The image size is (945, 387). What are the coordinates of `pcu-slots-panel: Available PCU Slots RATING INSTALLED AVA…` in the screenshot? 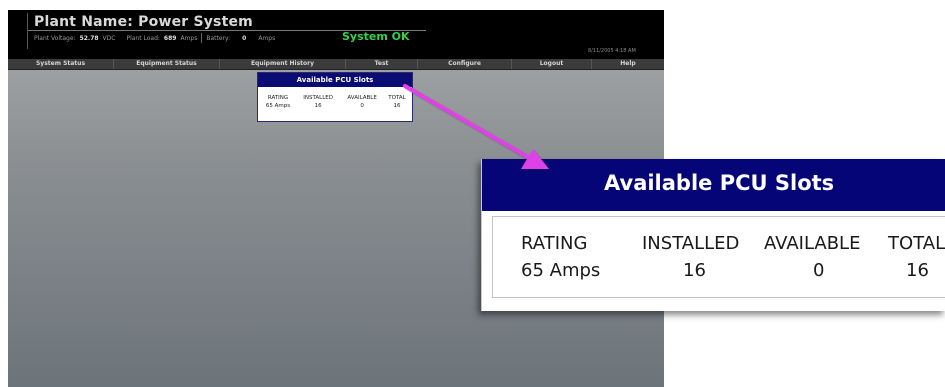 It's located at (335, 97).